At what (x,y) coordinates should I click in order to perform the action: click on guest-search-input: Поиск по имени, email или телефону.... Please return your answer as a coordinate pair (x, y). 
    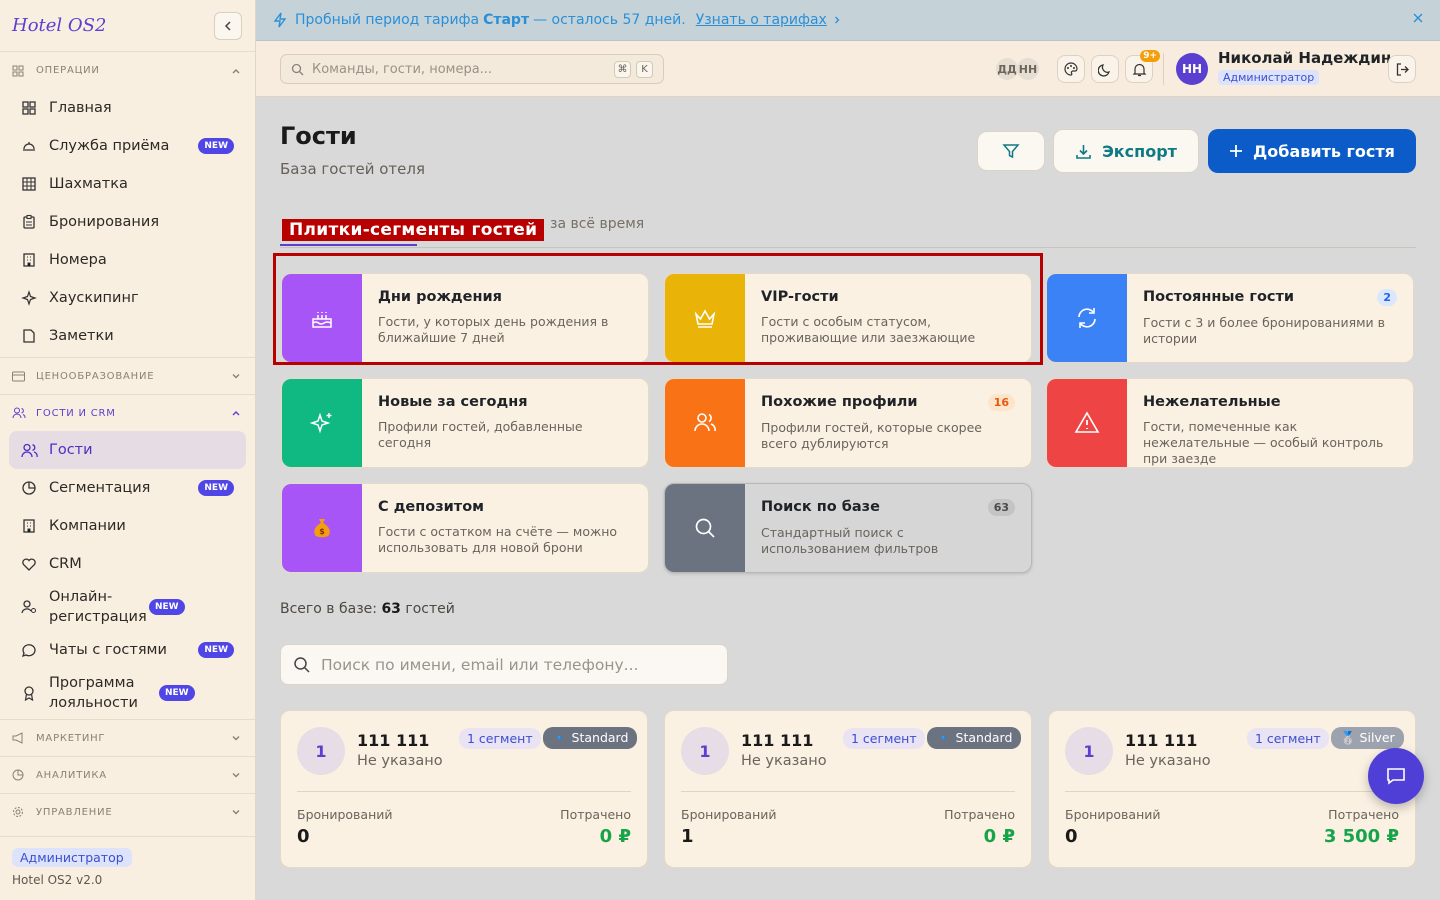
    Looking at the image, I should click on (504, 664).